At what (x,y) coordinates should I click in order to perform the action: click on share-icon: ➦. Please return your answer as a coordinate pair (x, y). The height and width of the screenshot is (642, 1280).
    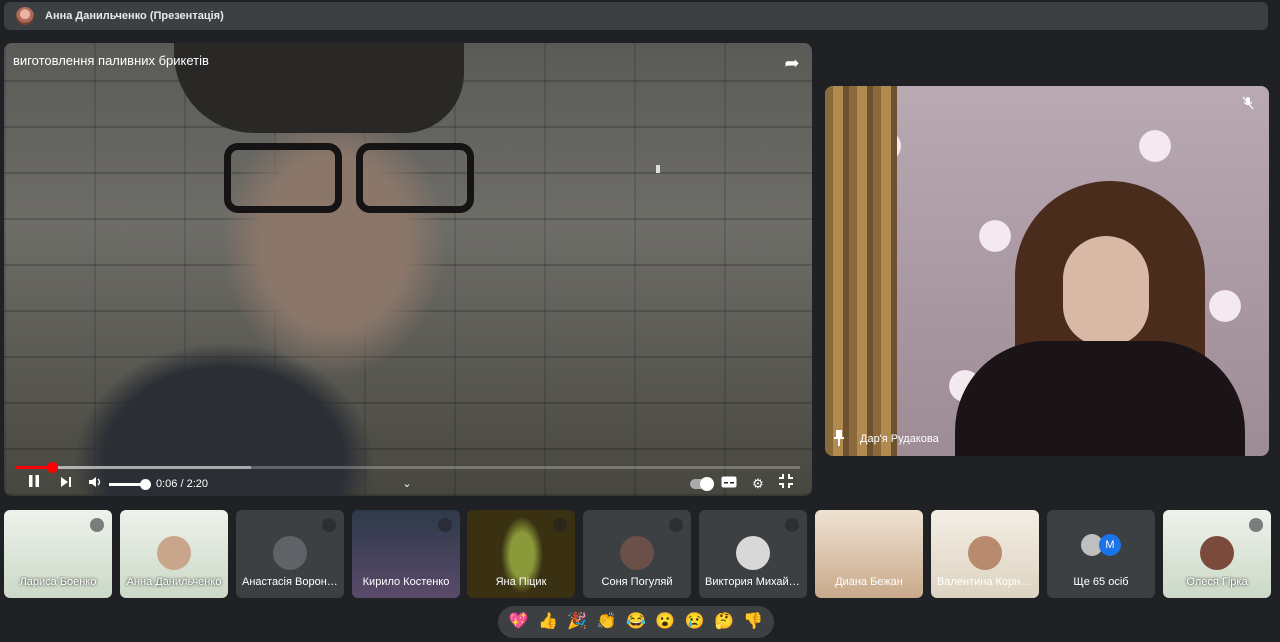
    Looking at the image, I should click on (792, 63).